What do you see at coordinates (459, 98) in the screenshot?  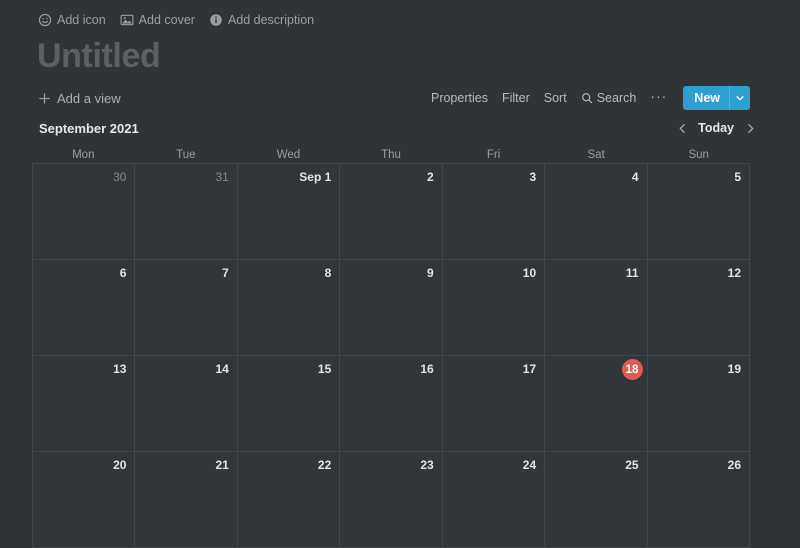 I see `properties-button: Properties` at bounding box center [459, 98].